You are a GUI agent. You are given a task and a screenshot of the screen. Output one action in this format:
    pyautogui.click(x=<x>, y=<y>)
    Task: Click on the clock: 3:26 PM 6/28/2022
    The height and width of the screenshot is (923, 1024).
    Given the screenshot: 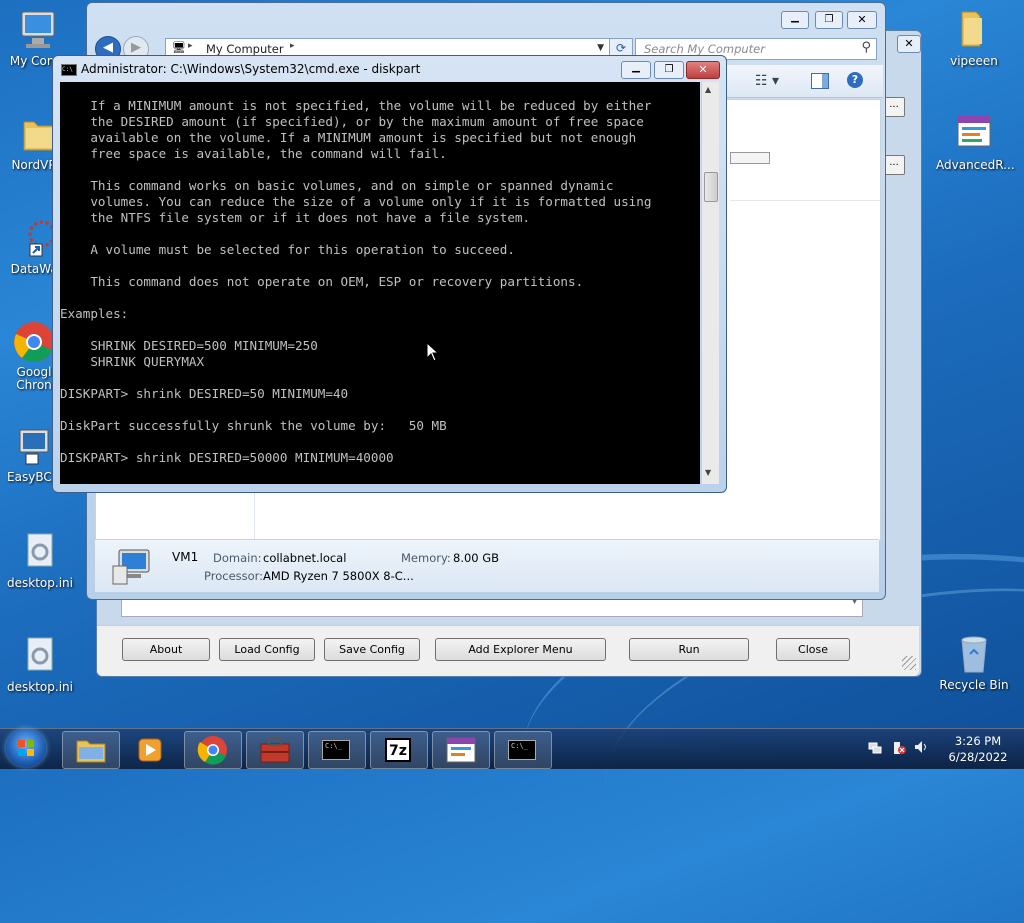 What is the action you would take?
    pyautogui.click(x=978, y=749)
    